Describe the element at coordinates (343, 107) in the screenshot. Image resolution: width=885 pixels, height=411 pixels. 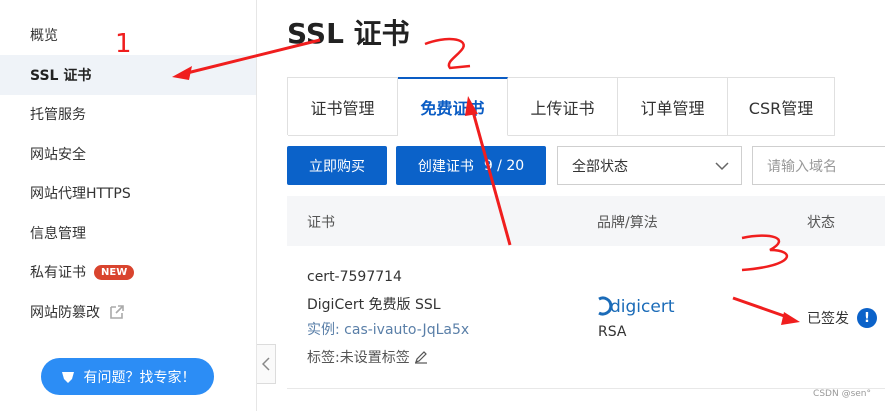
I see `tab-cert-manage: 证书管理` at that location.